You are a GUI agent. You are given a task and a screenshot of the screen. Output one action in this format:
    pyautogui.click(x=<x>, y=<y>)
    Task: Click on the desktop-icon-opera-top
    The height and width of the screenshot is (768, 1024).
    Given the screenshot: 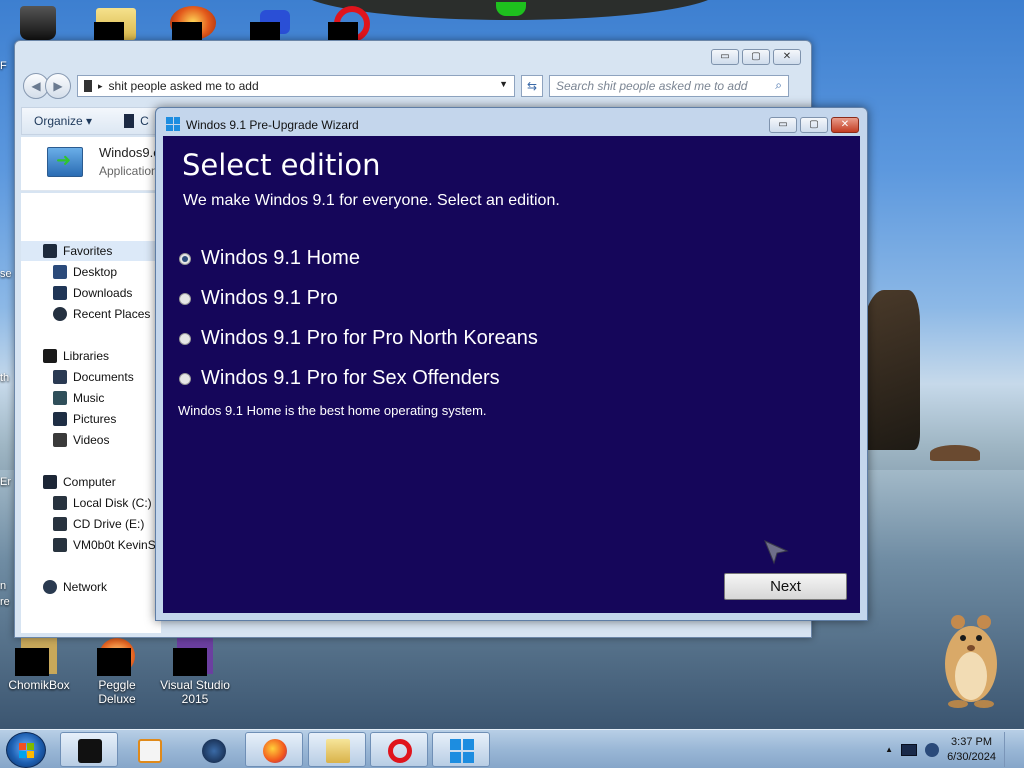 What is the action you would take?
    pyautogui.click(x=351, y=24)
    